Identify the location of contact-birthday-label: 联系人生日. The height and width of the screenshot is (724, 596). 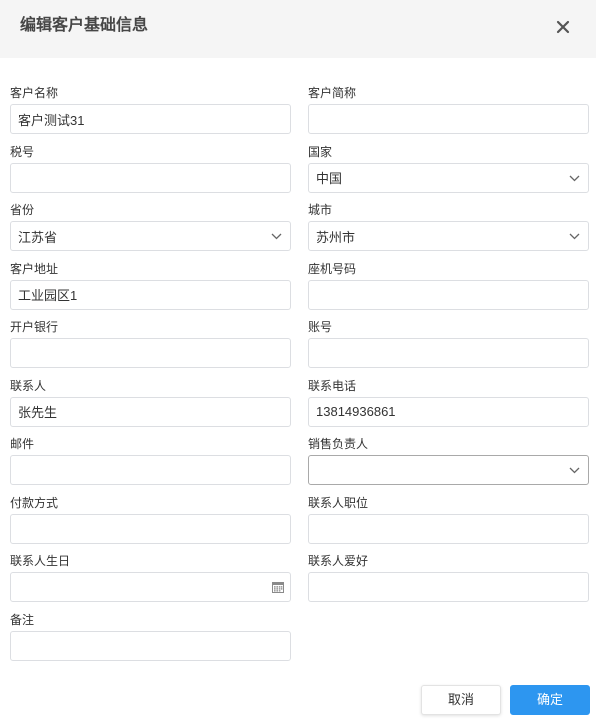
(40, 561).